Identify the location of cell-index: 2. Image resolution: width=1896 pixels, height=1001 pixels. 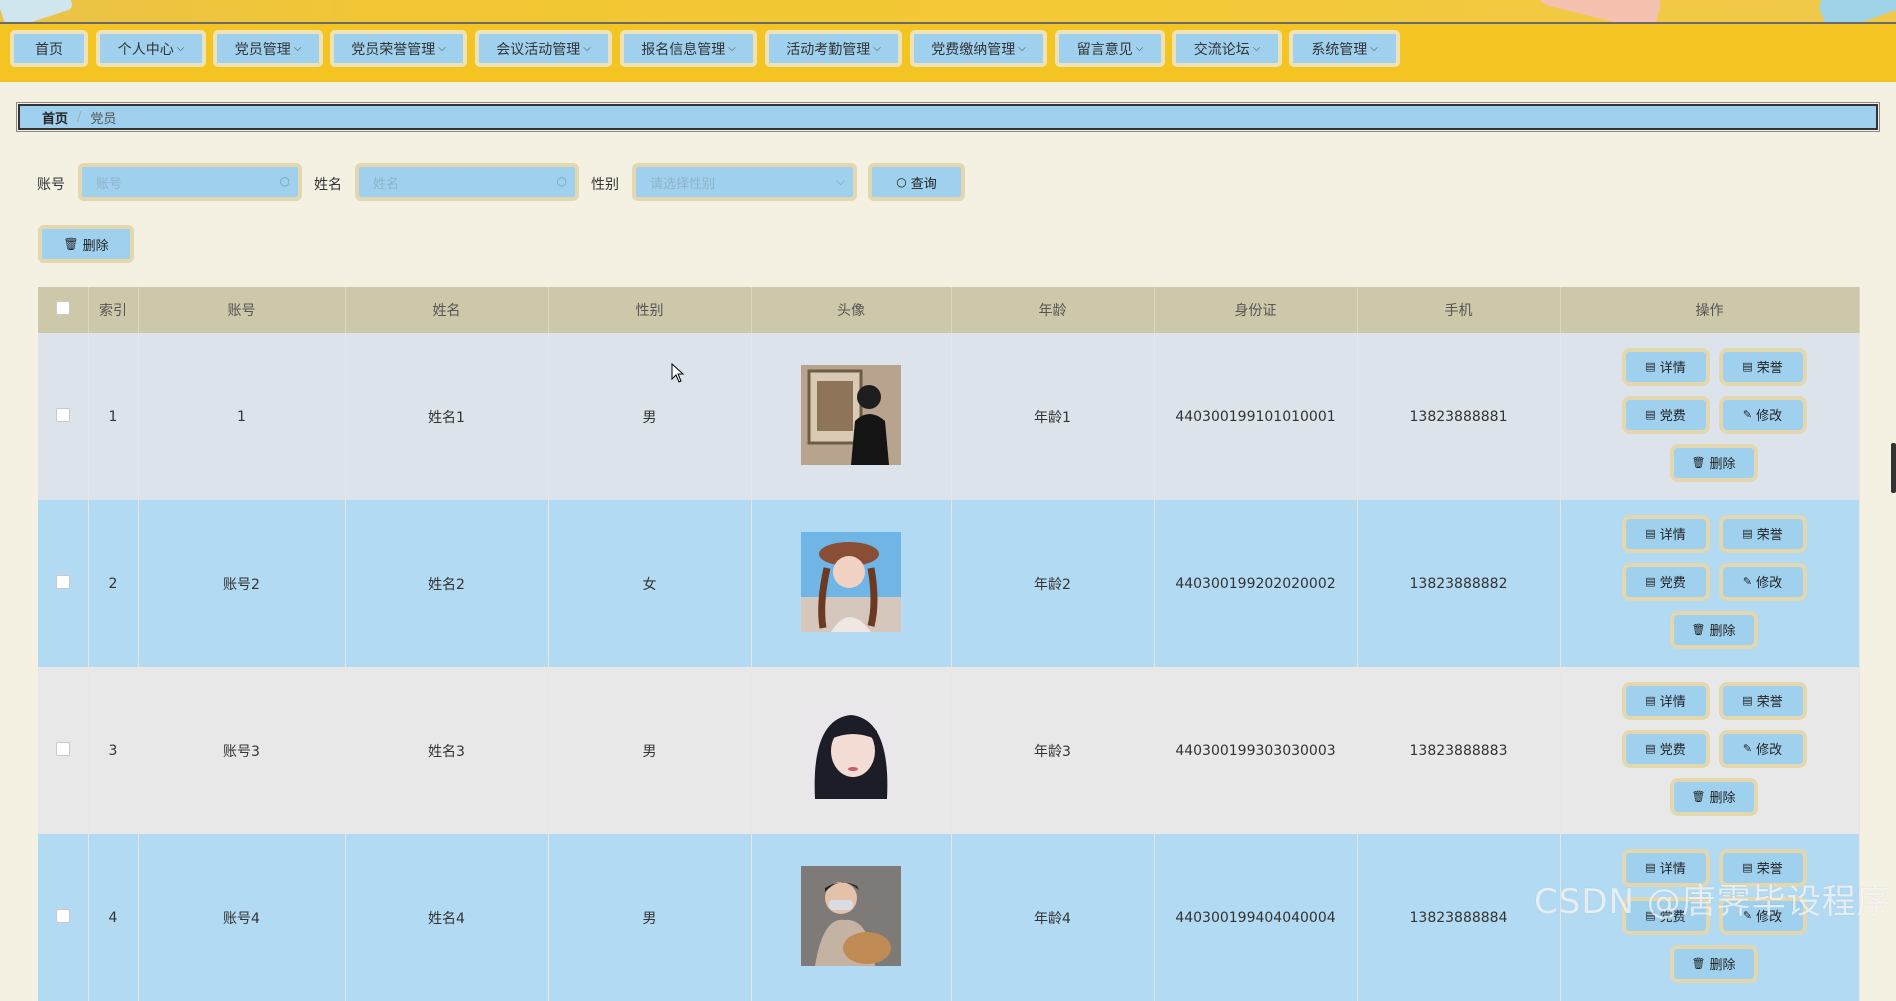
(113, 583).